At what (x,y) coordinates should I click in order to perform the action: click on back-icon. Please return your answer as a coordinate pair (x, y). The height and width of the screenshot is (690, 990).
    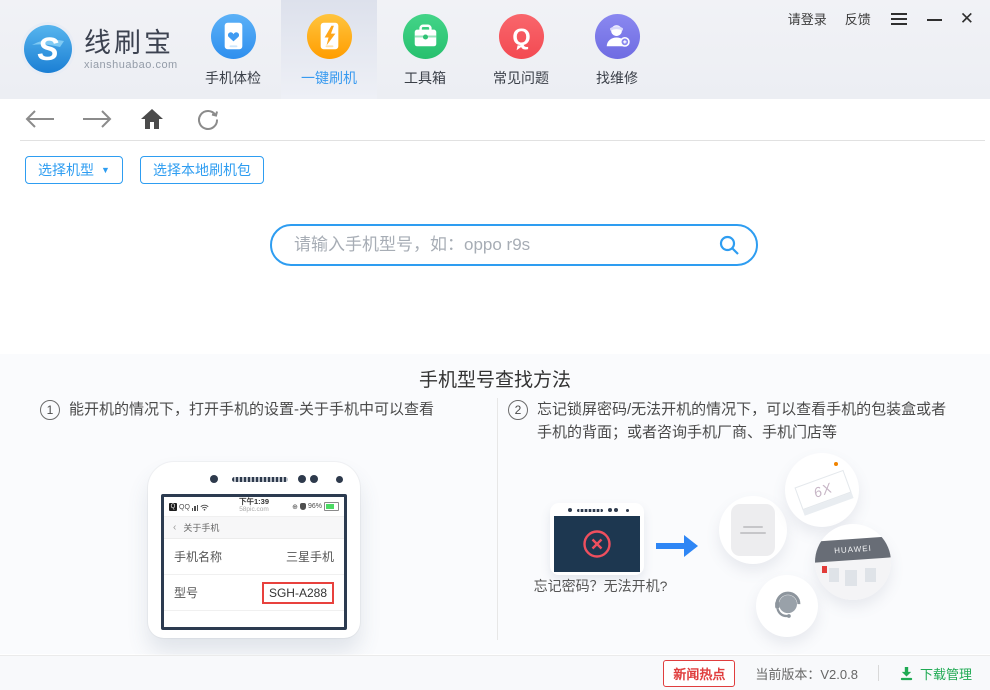
    Looking at the image, I should click on (40, 121).